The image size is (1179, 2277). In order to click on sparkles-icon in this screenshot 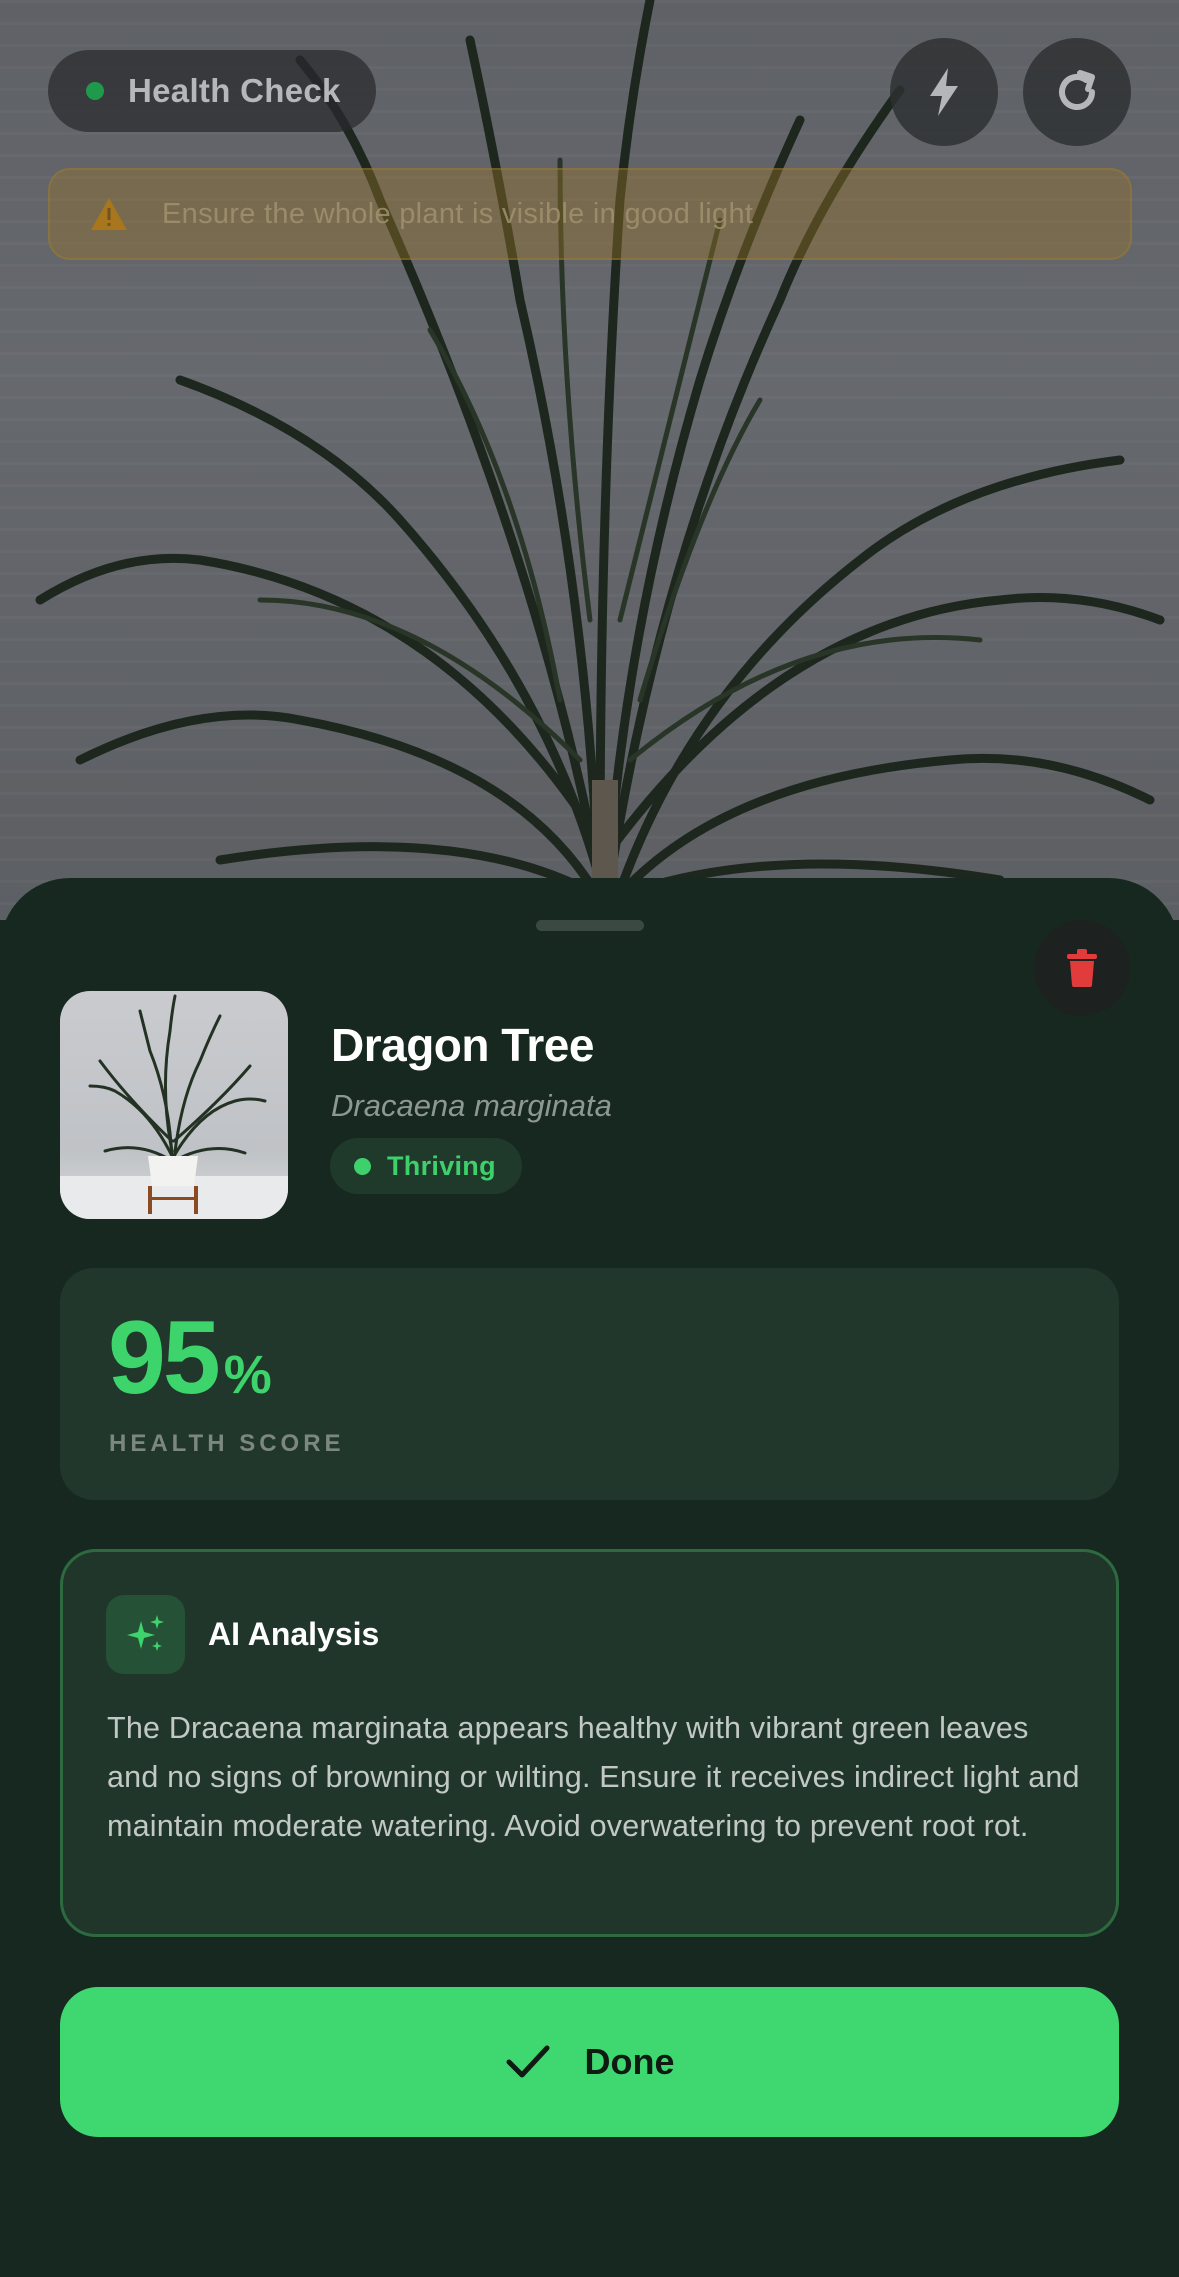, I will do `click(145, 1632)`.